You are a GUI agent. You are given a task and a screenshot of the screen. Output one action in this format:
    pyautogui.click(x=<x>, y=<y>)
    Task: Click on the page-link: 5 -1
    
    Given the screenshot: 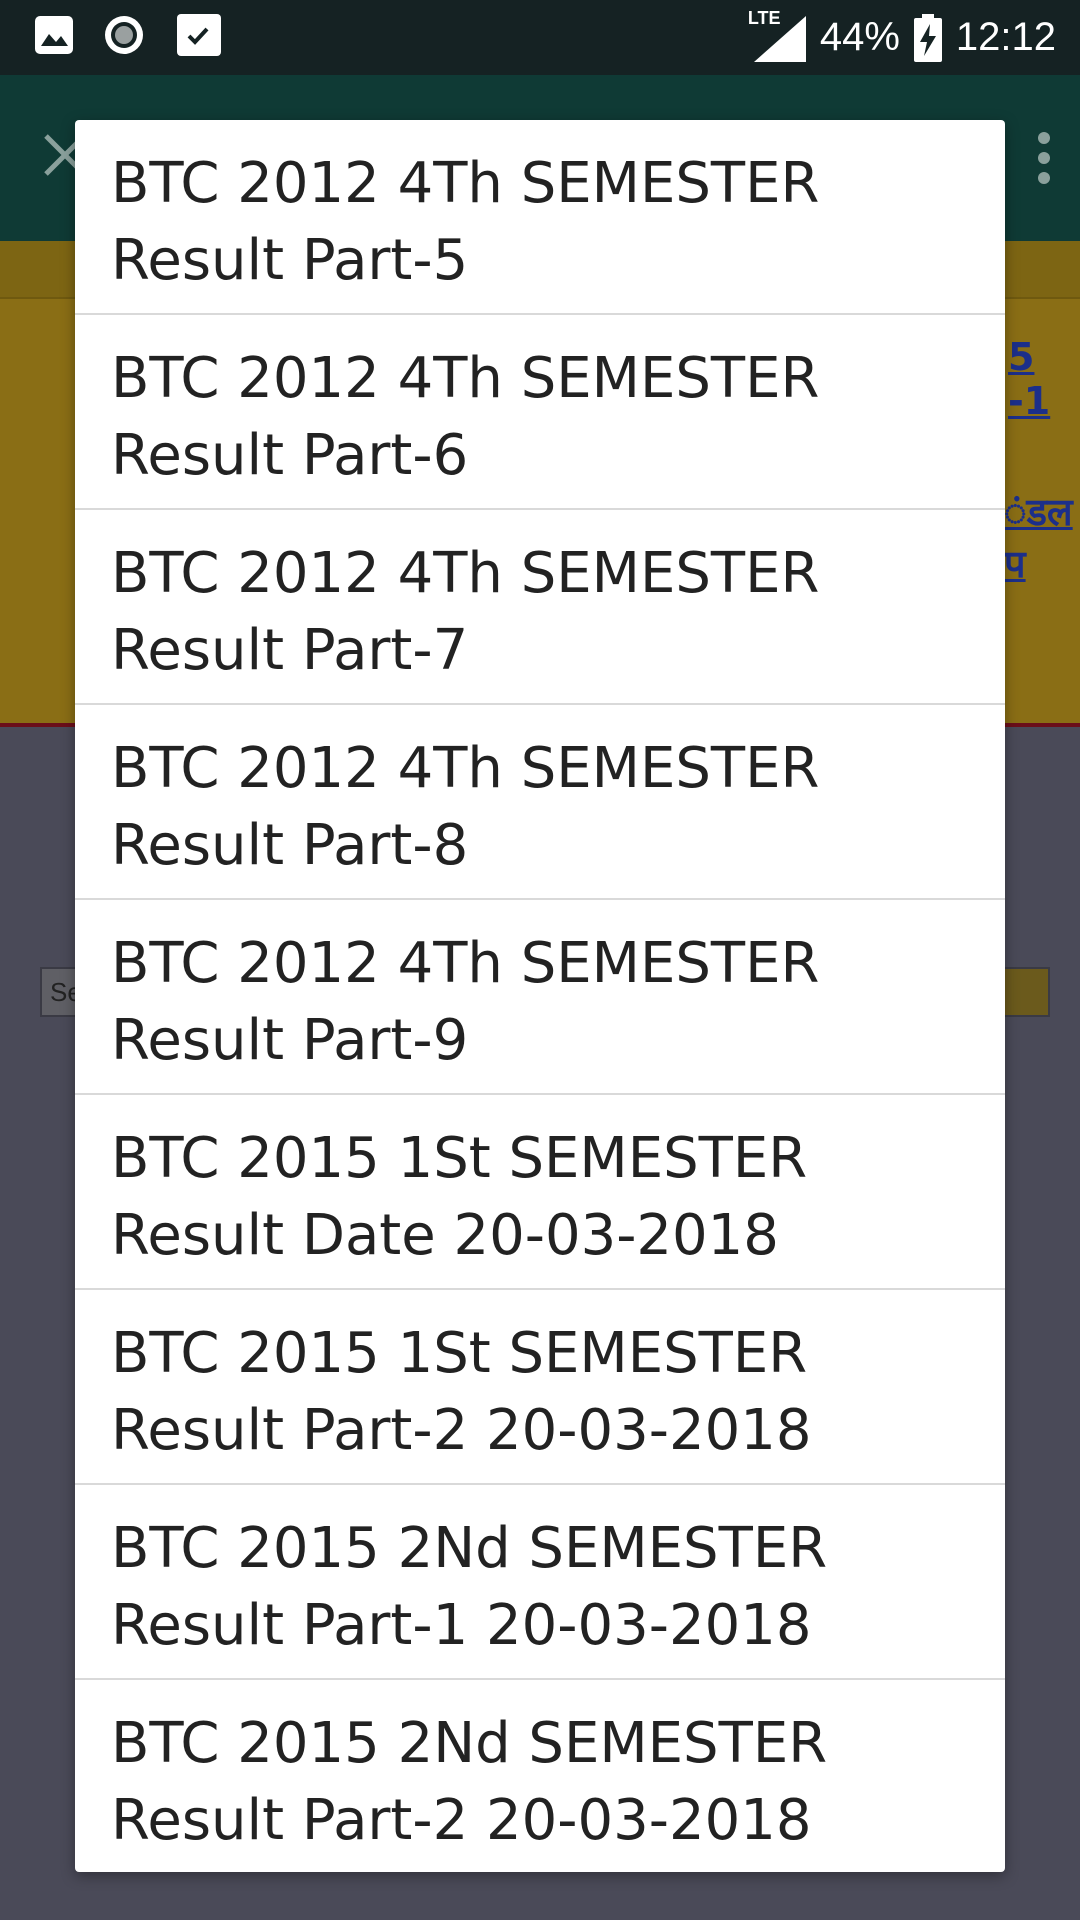 What is the action you would take?
    pyautogui.click(x=1044, y=379)
    